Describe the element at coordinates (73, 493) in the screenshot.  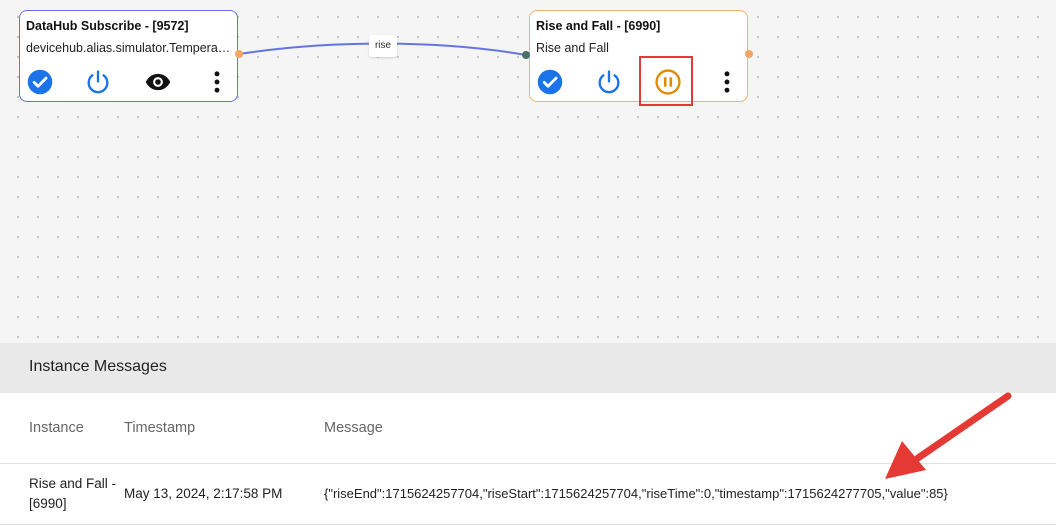
I see `cell-instance: Rise and Fall - [6990]` at that location.